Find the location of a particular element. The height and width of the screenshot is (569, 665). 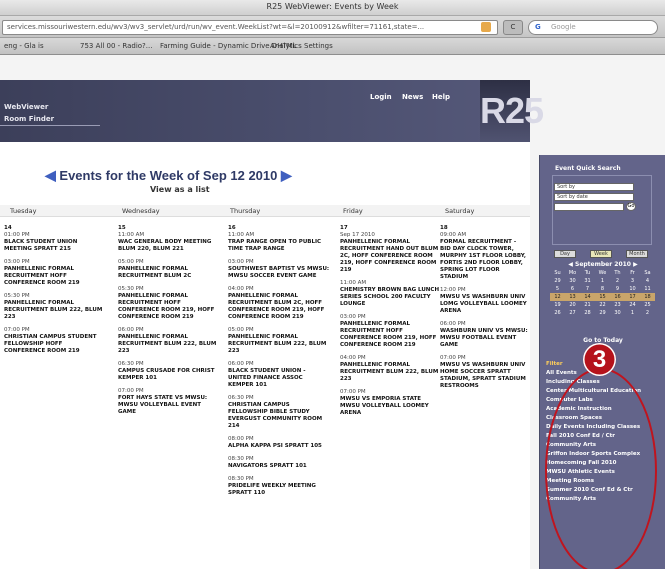

day-cell: 5 is located at coordinates (557, 289).